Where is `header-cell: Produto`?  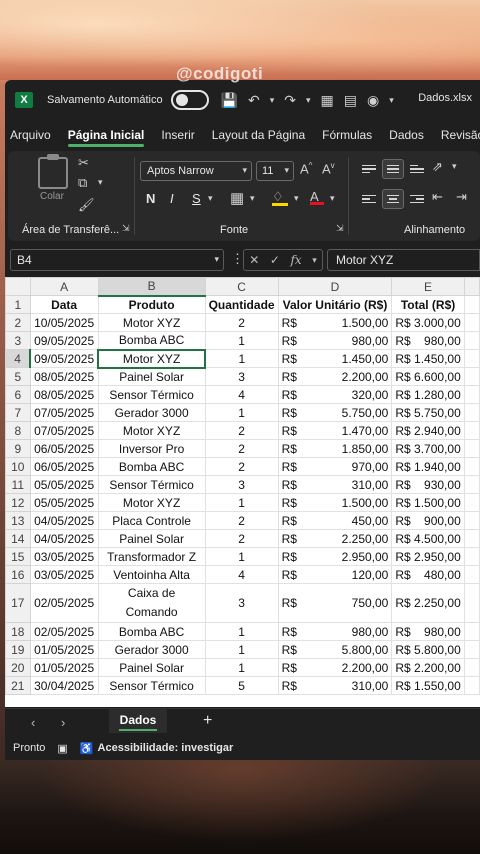 header-cell: Produto is located at coordinates (151, 304).